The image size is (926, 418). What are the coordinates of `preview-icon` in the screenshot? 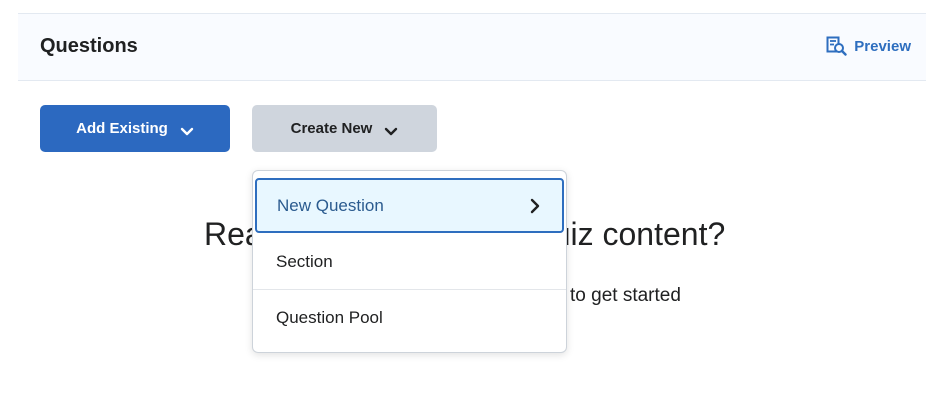 It's located at (837, 46).